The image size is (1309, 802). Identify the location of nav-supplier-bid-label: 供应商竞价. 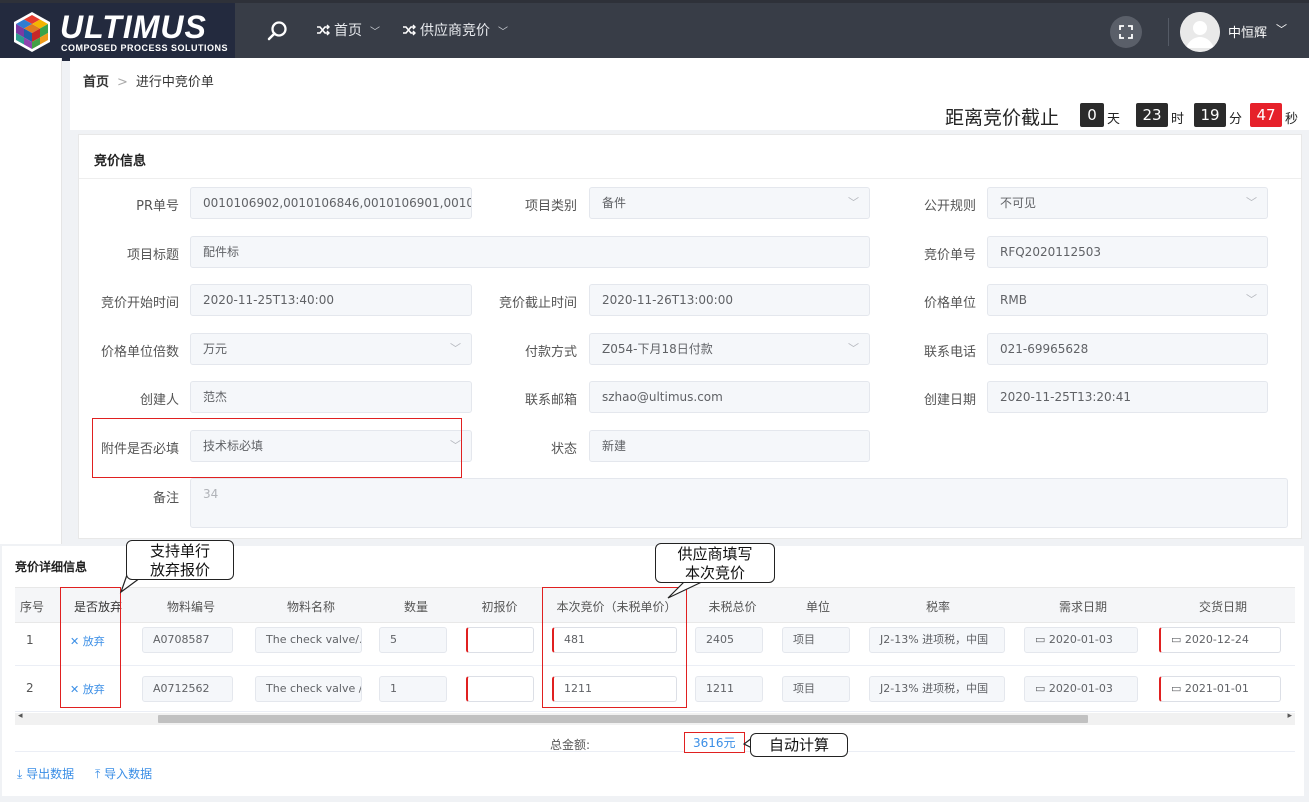
(455, 31).